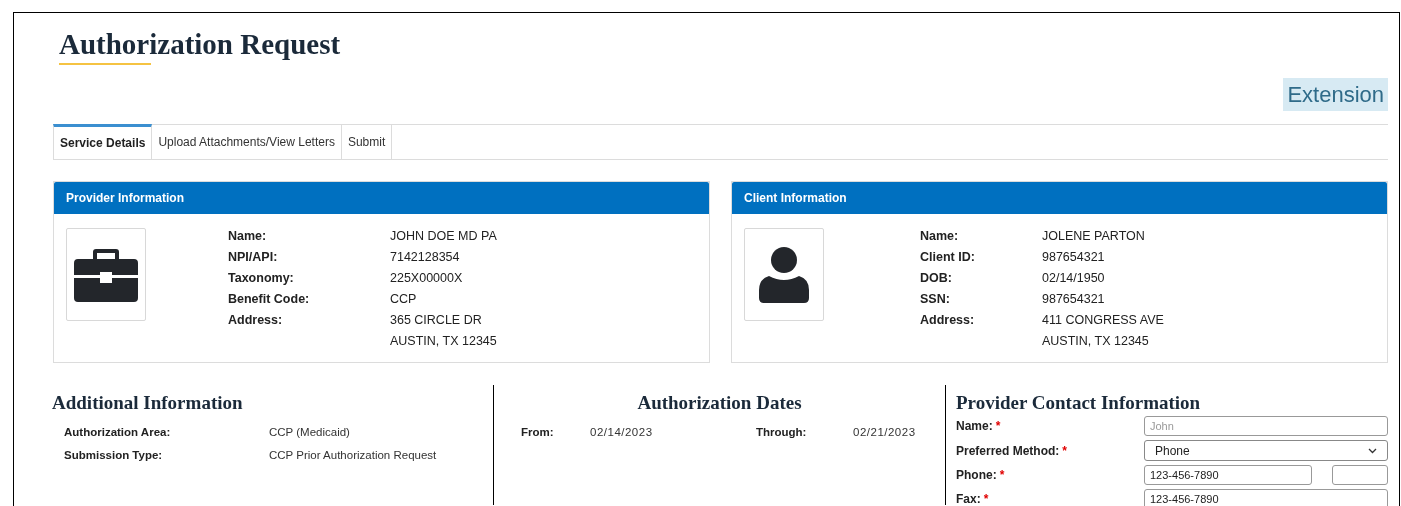 The width and height of the screenshot is (1401, 506). What do you see at coordinates (719, 403) in the screenshot?
I see `section-heading: Authorization Dates` at bounding box center [719, 403].